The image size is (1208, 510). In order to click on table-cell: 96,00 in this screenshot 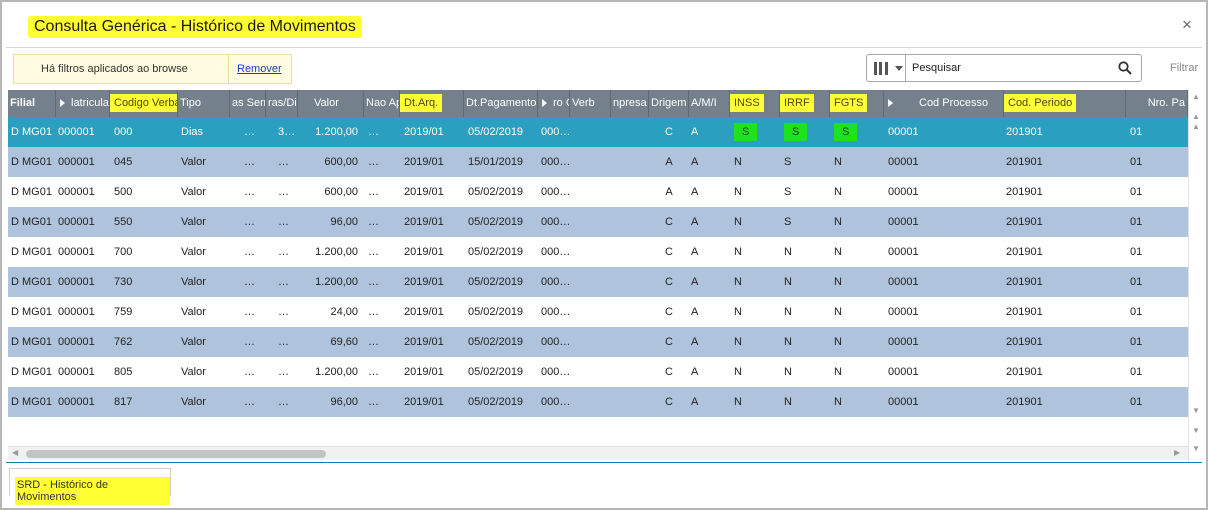, I will do `click(344, 402)`.